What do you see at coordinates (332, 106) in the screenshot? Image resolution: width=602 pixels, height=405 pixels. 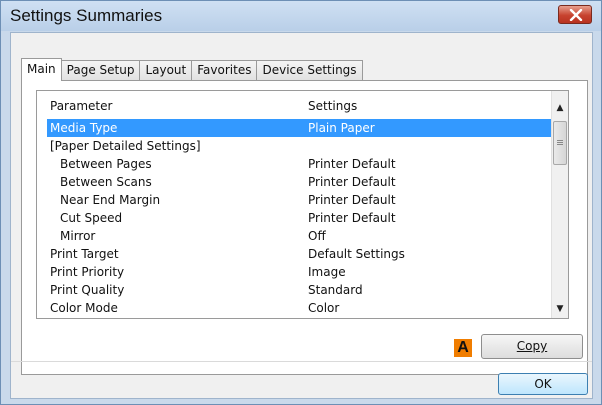 I see `column-header-settings: Settings` at bounding box center [332, 106].